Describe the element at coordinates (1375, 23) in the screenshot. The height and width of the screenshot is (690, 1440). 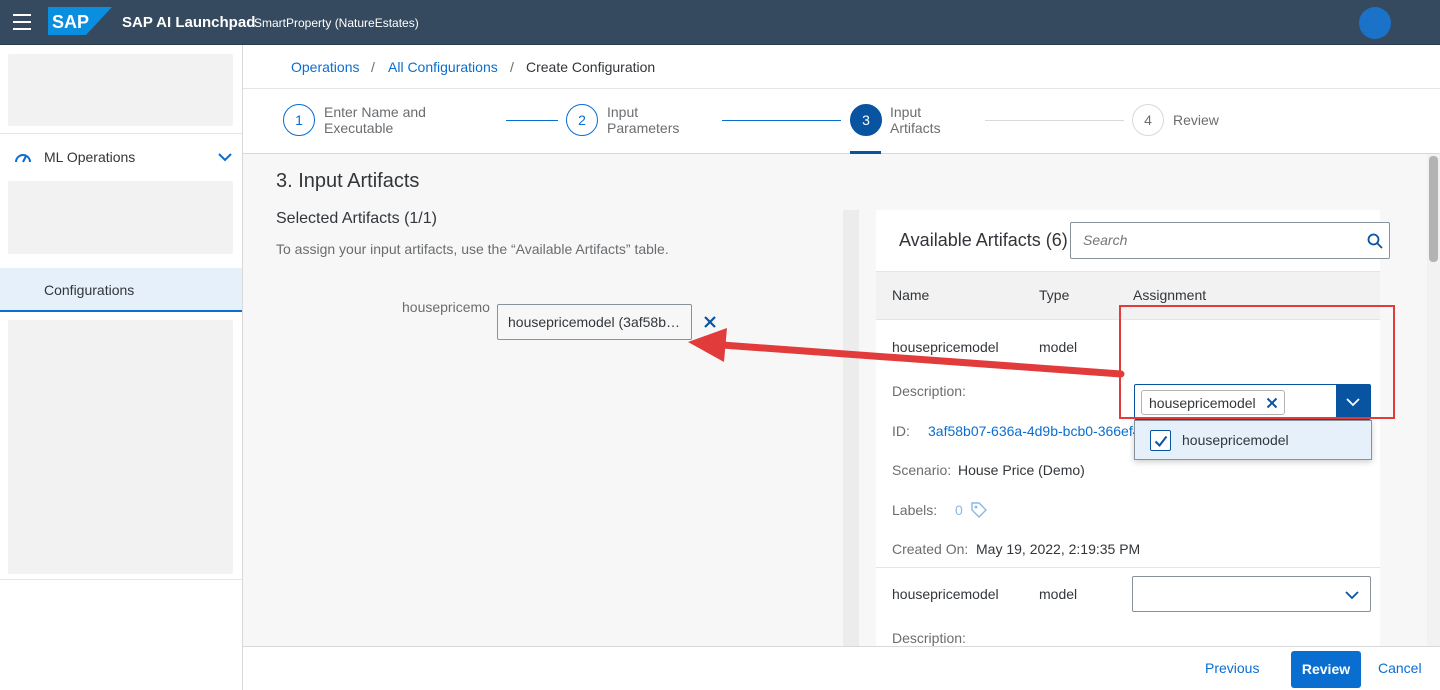
I see `user-avatar` at that location.